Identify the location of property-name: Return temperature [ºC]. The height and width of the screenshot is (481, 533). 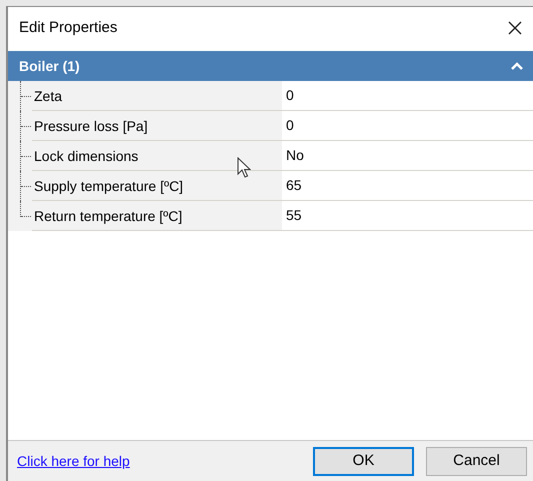
(107, 216).